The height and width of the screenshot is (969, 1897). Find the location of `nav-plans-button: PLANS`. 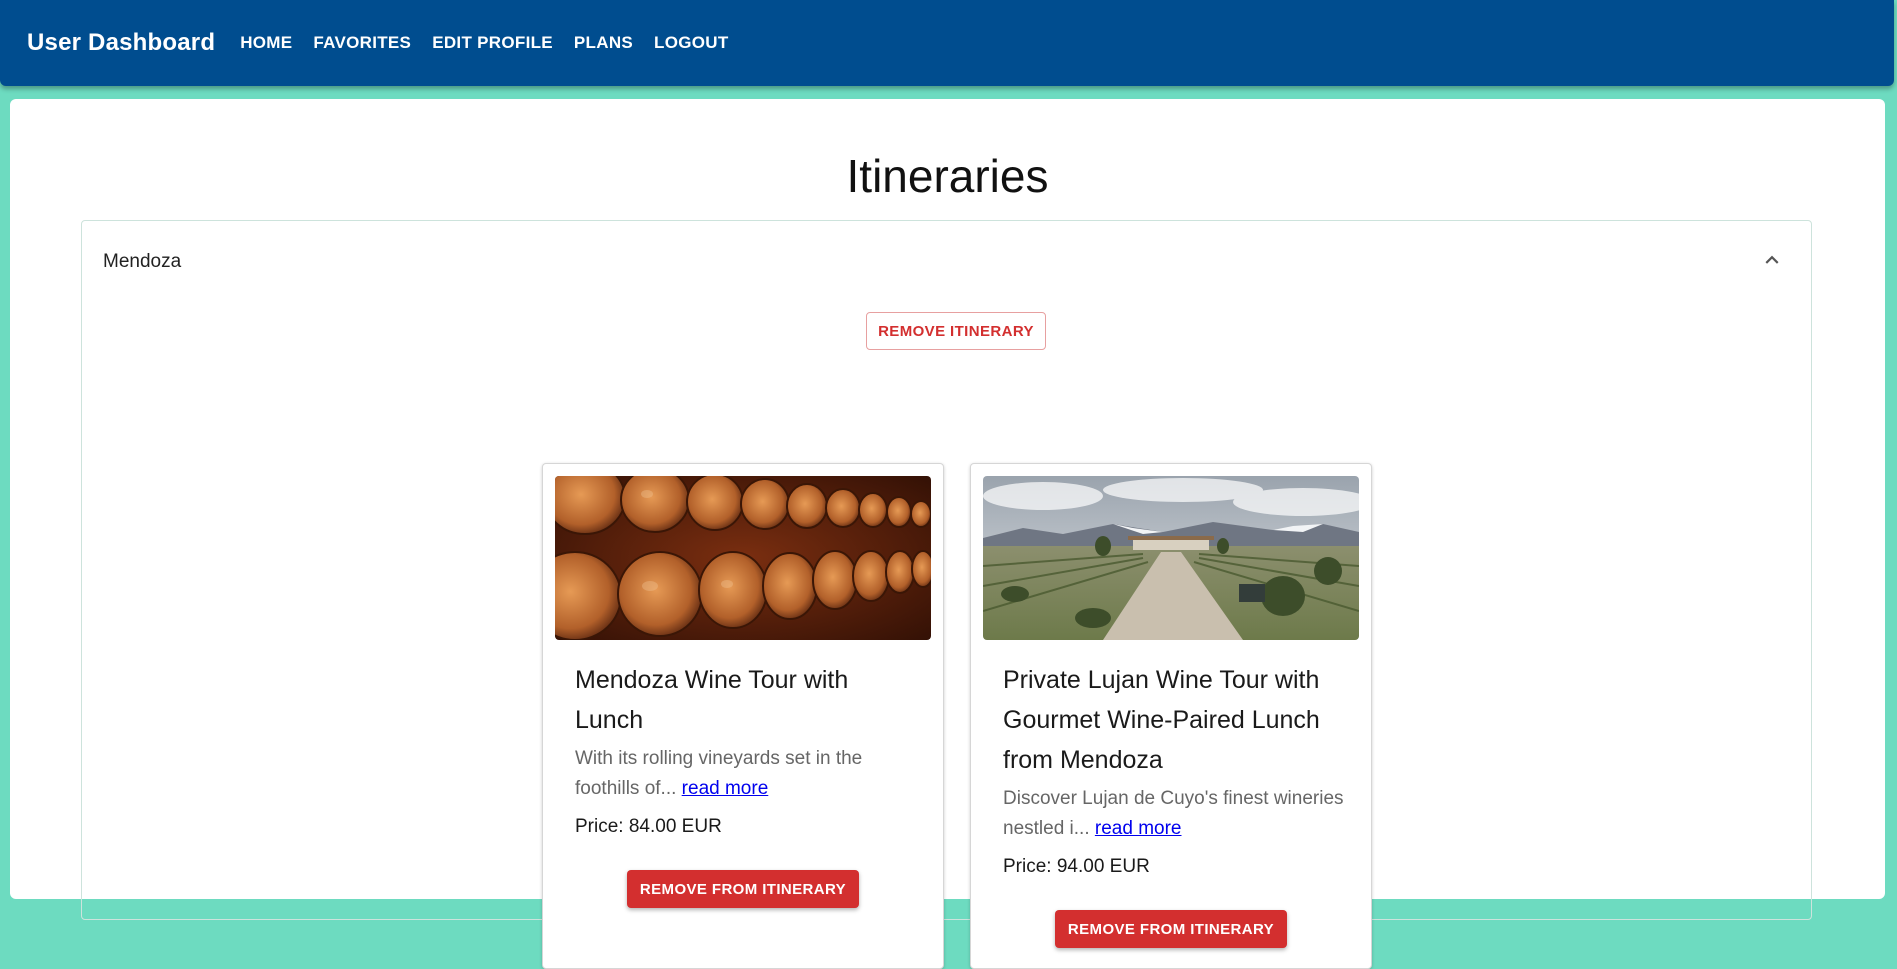

nav-plans-button: PLANS is located at coordinates (603, 43).